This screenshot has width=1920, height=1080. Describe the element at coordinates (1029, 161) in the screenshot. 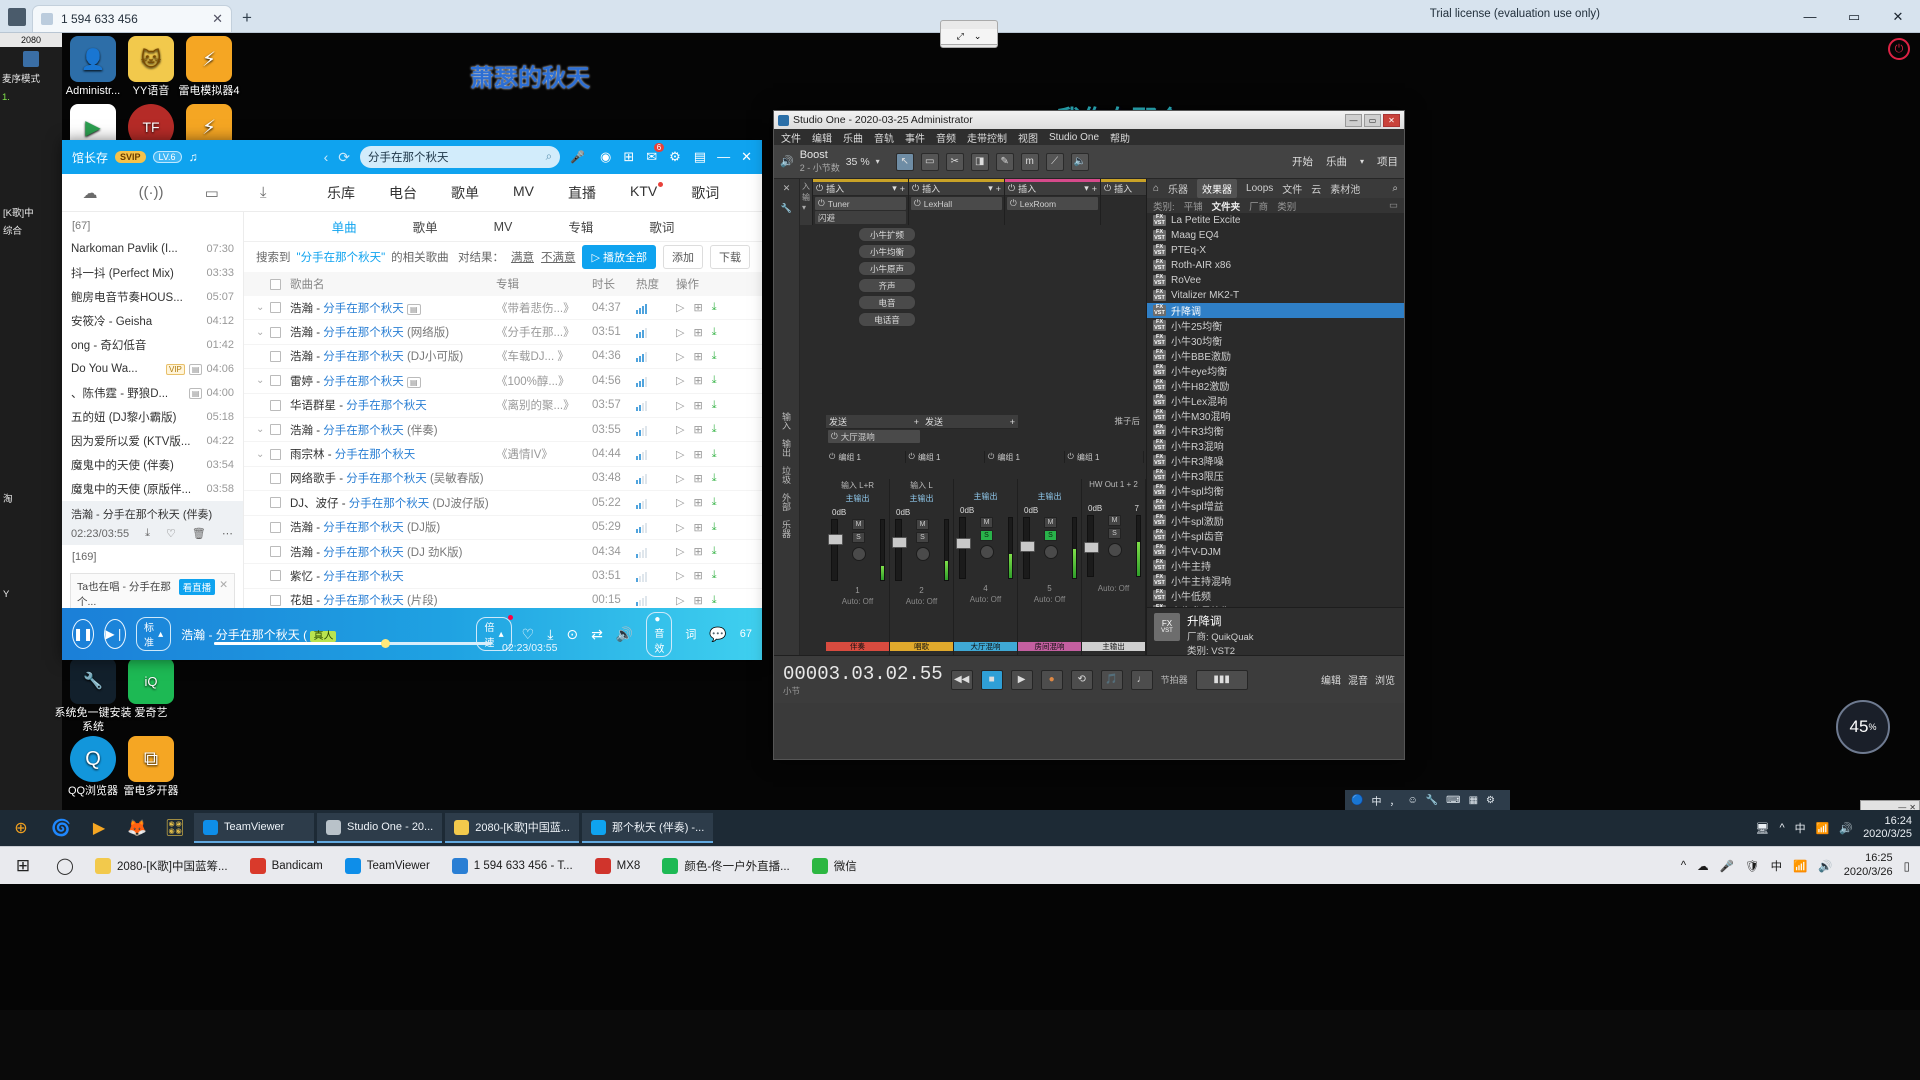

I see `mute-tool-icon: m` at that location.